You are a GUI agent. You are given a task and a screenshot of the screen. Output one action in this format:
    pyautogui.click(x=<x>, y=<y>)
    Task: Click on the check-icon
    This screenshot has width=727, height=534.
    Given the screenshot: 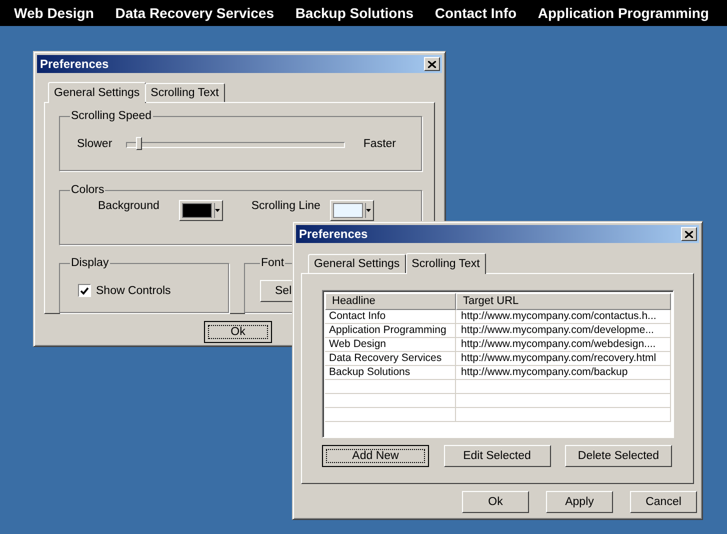 What is the action you would take?
    pyautogui.click(x=84, y=290)
    